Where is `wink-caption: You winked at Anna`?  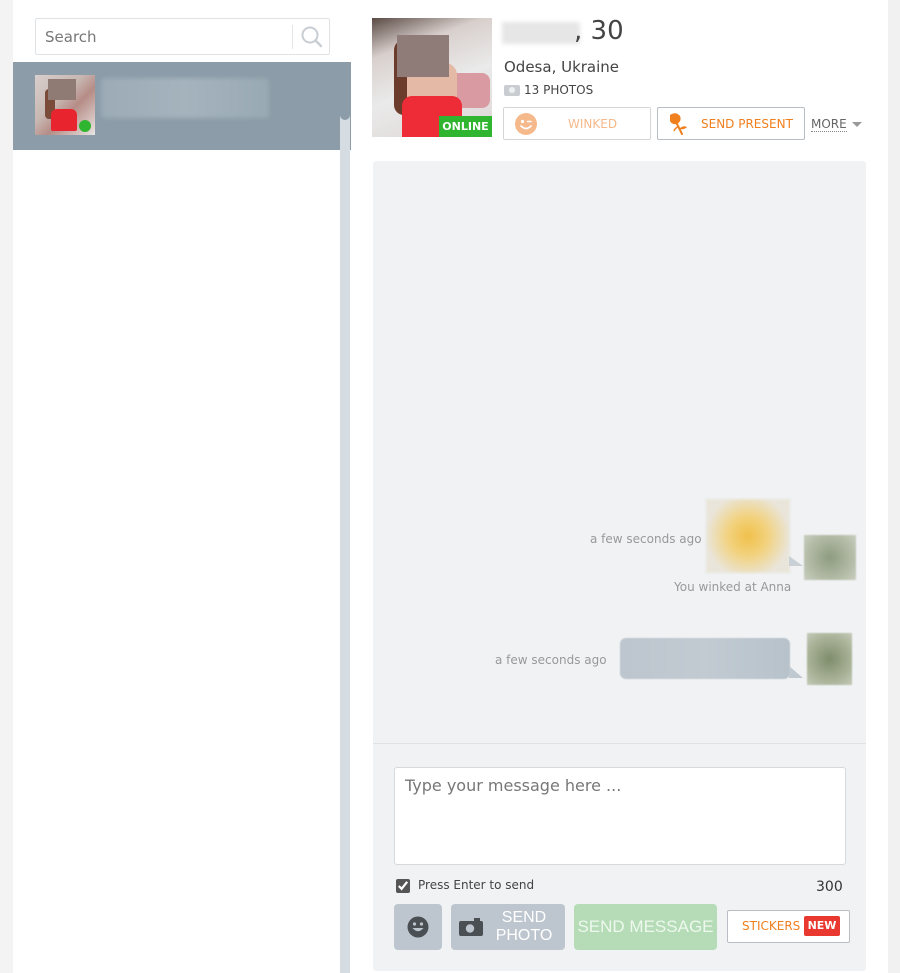
wink-caption: You winked at Anna is located at coordinates (733, 587).